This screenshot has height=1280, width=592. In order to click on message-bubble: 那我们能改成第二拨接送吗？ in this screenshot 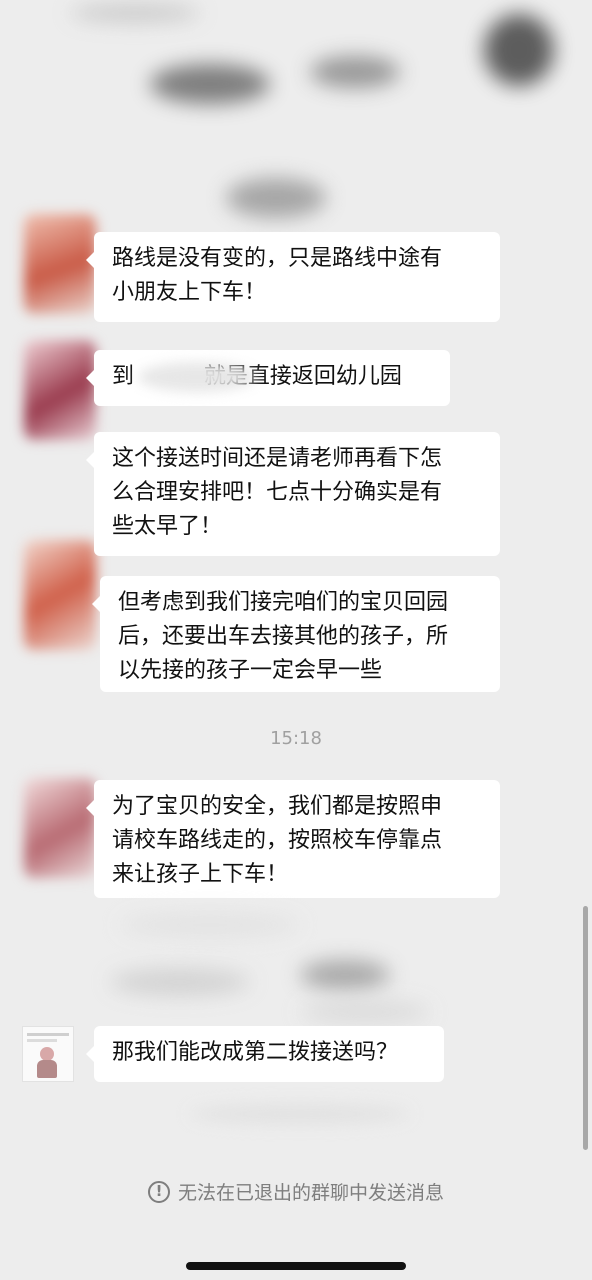, I will do `click(265, 1054)`.